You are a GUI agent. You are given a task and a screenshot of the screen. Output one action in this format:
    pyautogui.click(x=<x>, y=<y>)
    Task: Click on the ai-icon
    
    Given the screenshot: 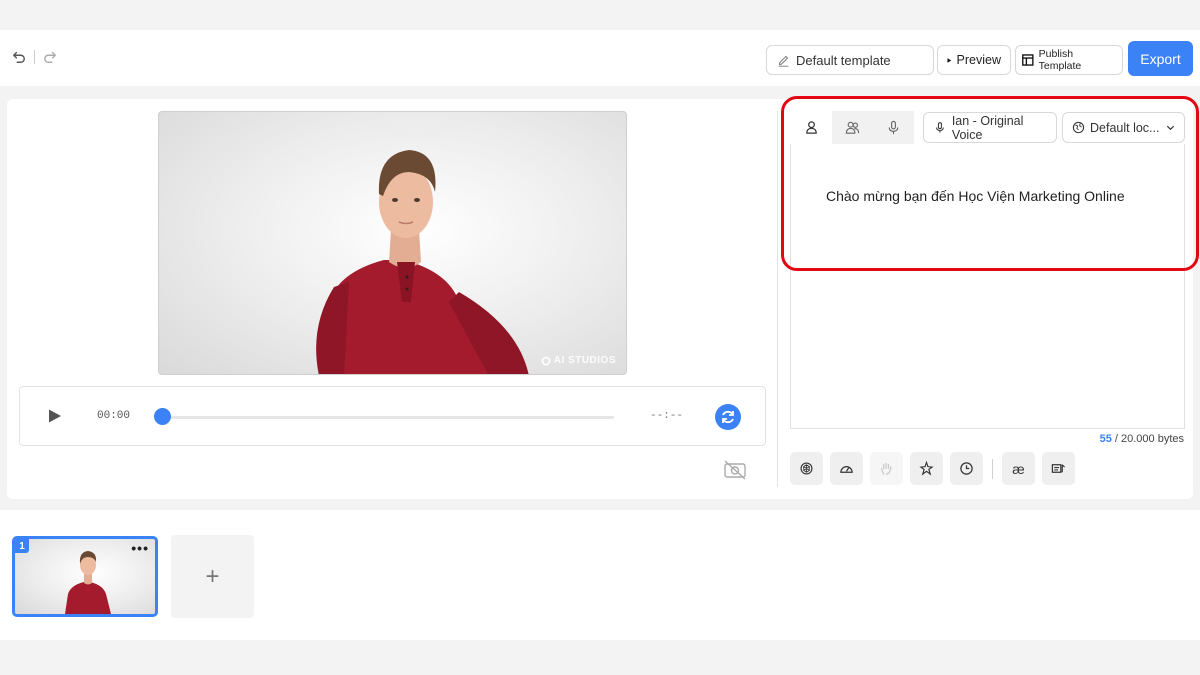 What is the action you would take?
    pyautogui.click(x=806, y=468)
    